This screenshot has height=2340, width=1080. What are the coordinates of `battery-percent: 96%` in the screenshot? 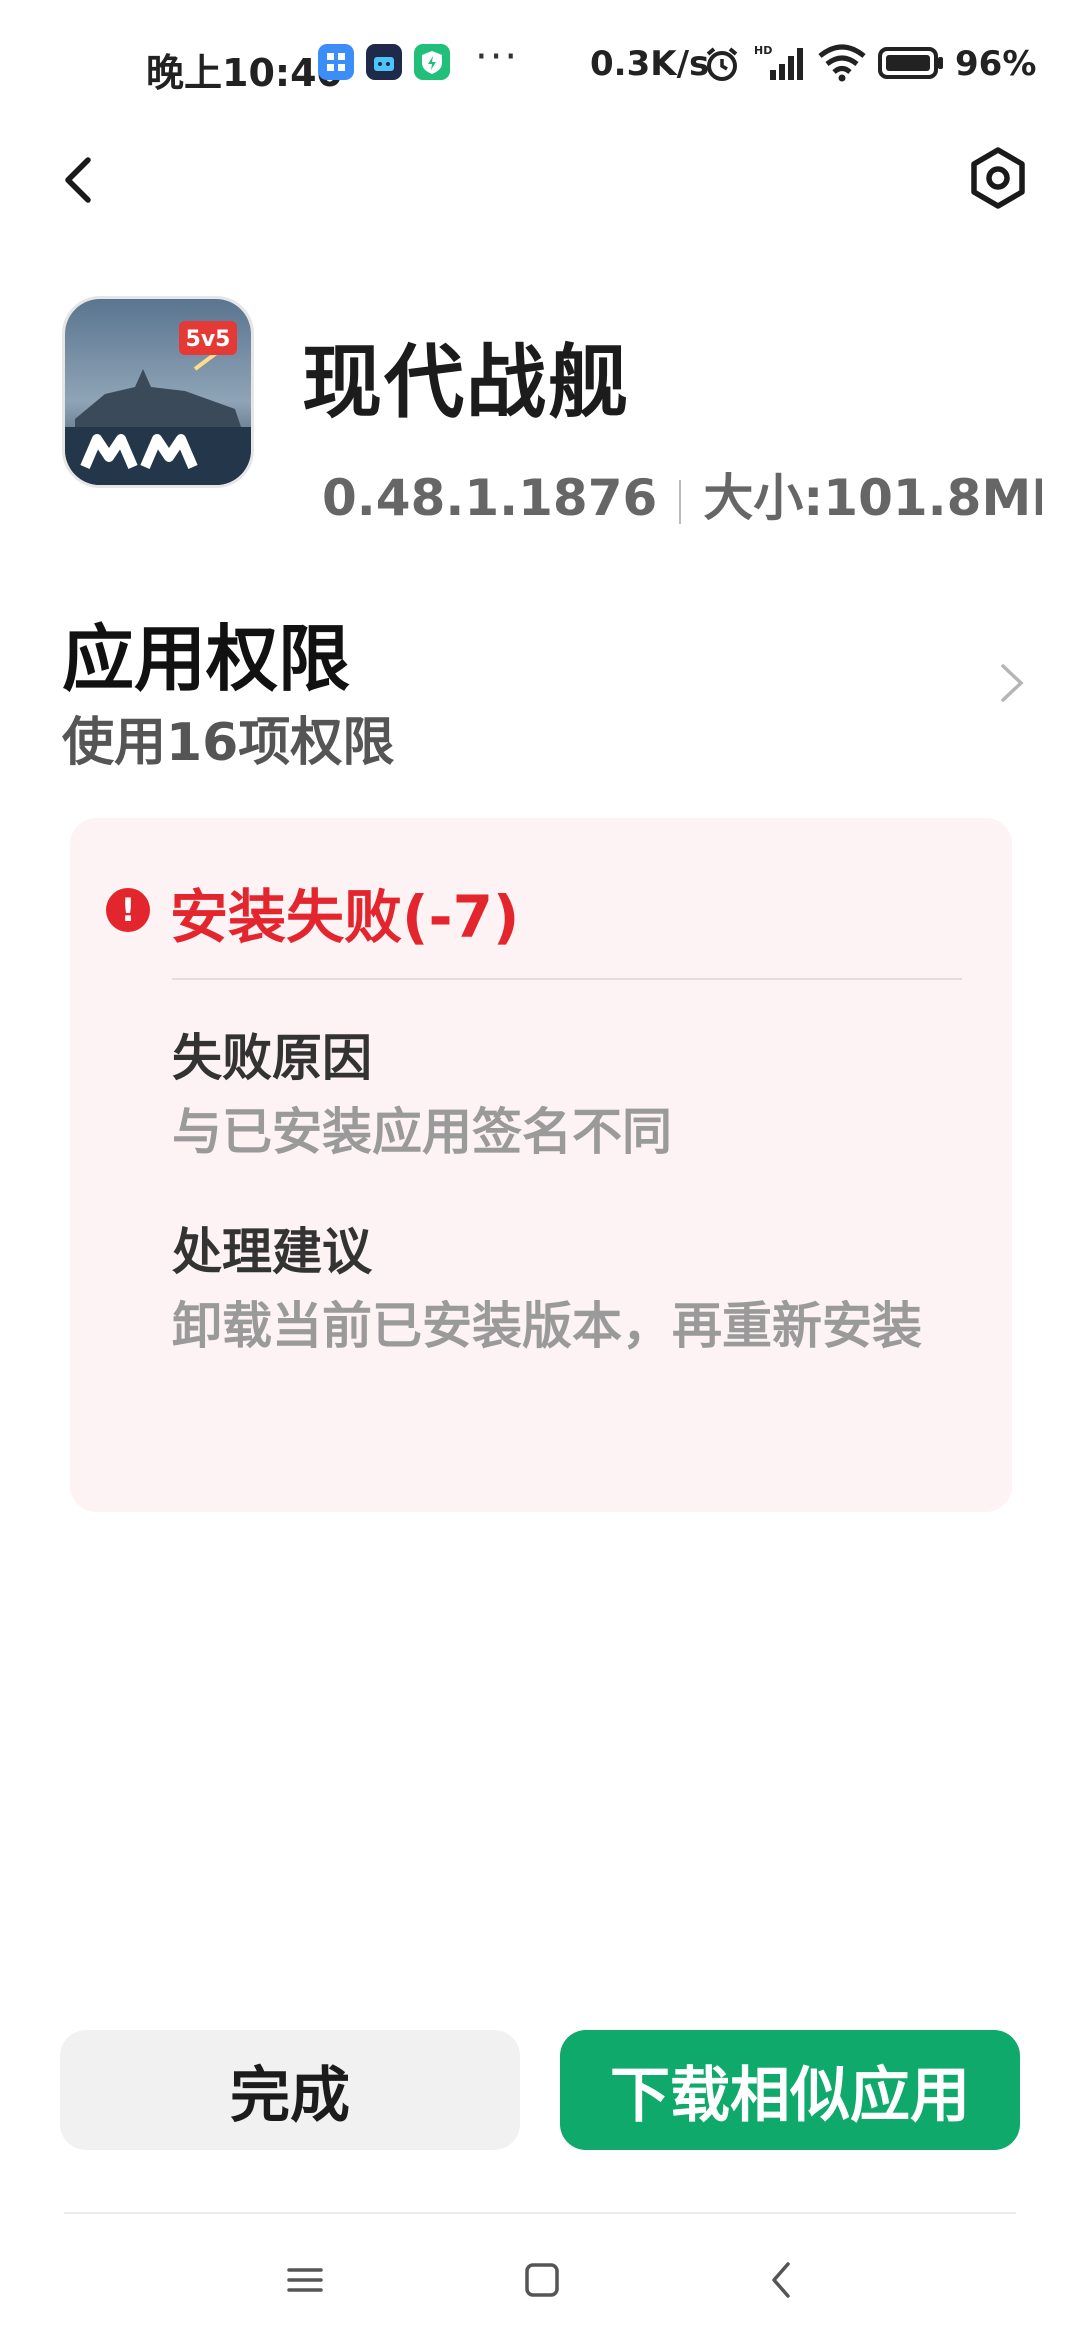 It's located at (996, 64).